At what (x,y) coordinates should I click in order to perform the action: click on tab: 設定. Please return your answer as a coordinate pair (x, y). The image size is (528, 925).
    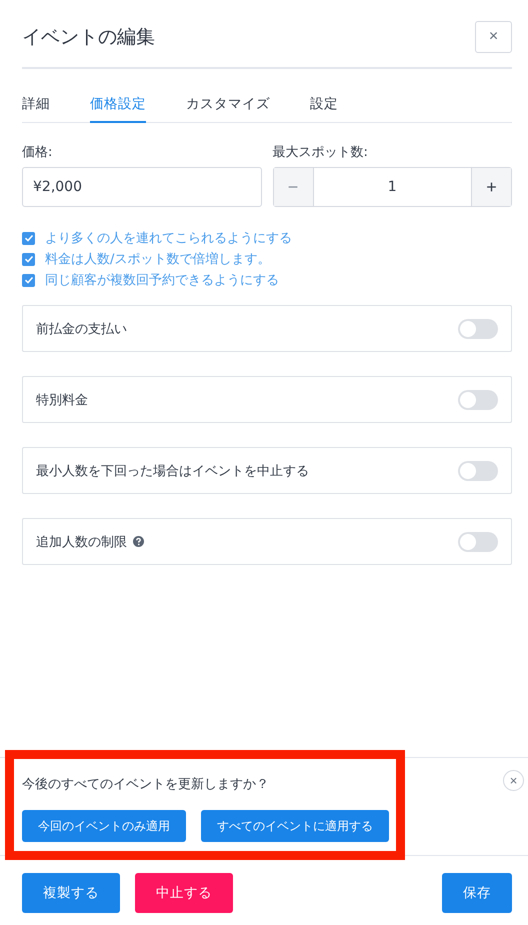
    Looking at the image, I should click on (324, 109).